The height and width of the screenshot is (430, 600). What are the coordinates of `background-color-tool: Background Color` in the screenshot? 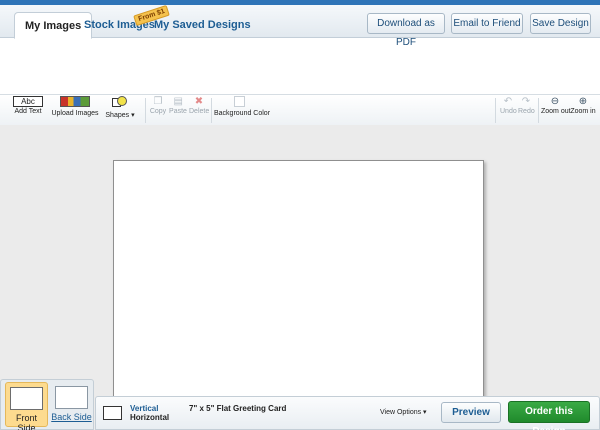 It's located at (242, 106).